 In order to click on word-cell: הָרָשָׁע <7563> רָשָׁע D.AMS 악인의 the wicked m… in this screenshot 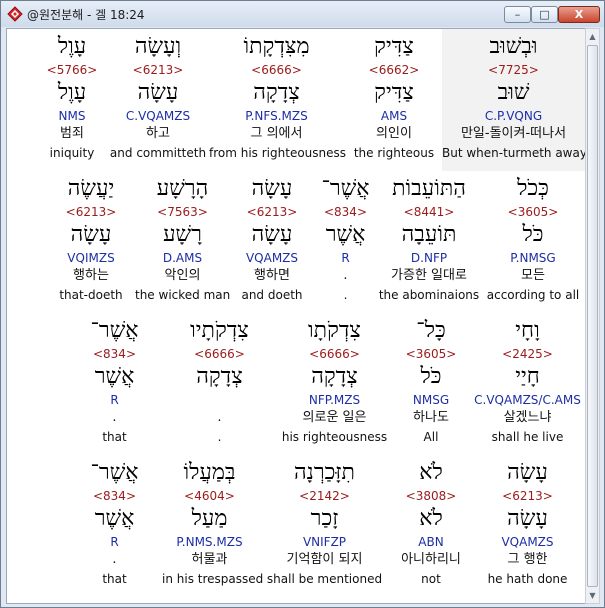, I will do `click(182, 242)`.